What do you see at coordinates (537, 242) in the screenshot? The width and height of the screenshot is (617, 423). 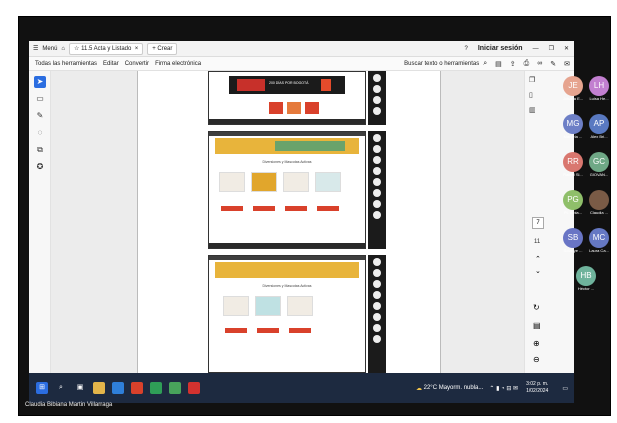 I see `page-total: 11` at bounding box center [537, 242].